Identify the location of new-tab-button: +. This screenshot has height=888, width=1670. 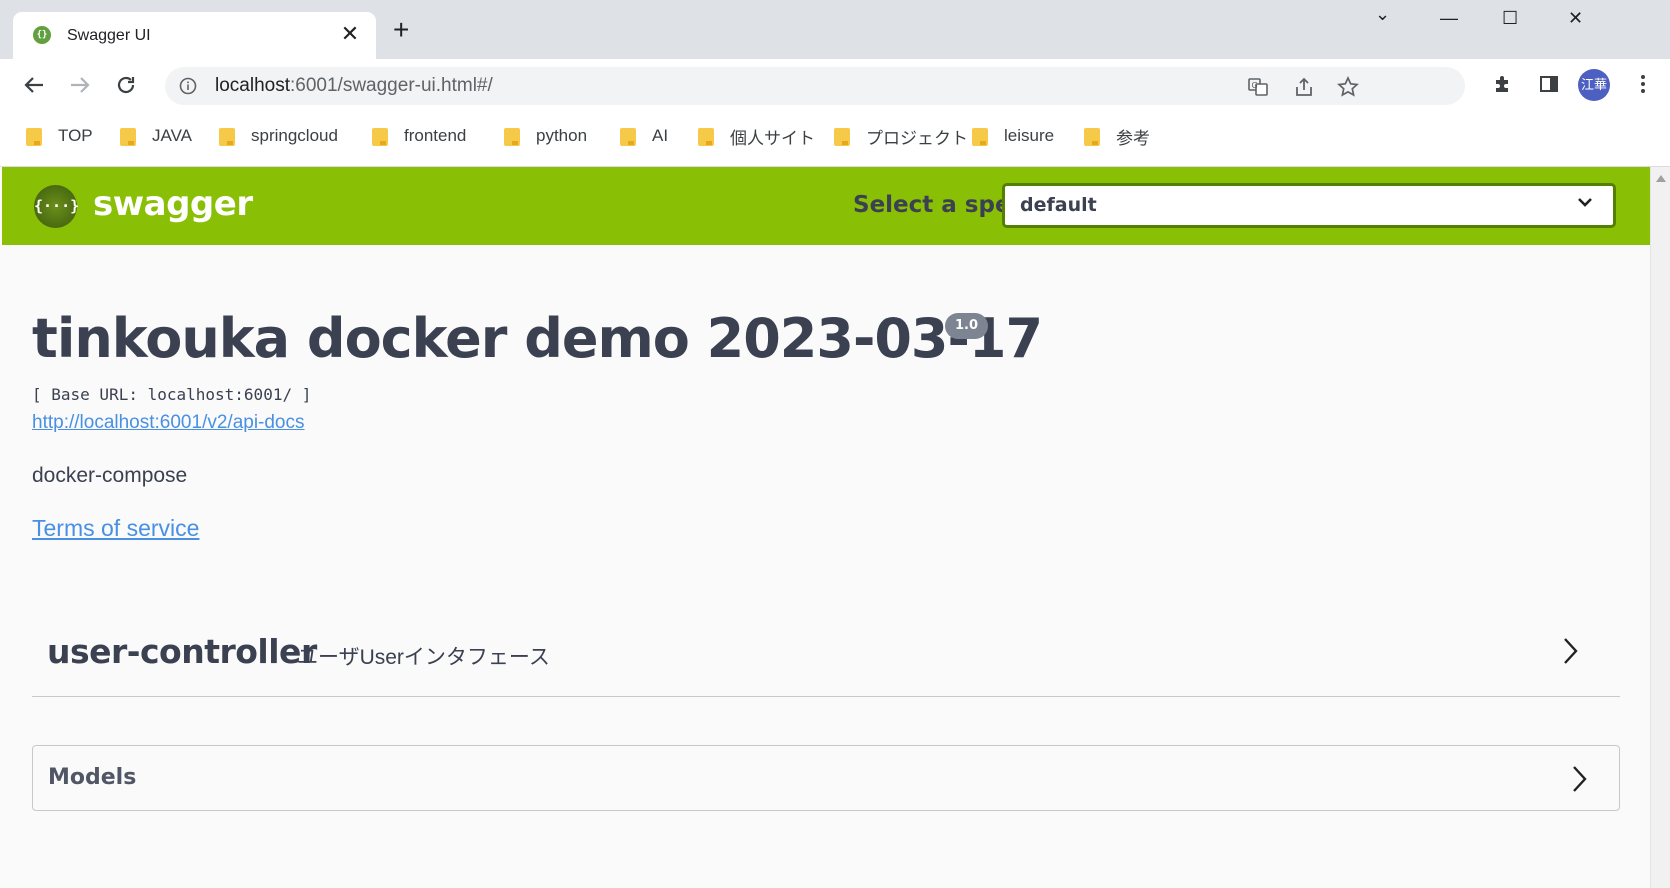
(401, 30).